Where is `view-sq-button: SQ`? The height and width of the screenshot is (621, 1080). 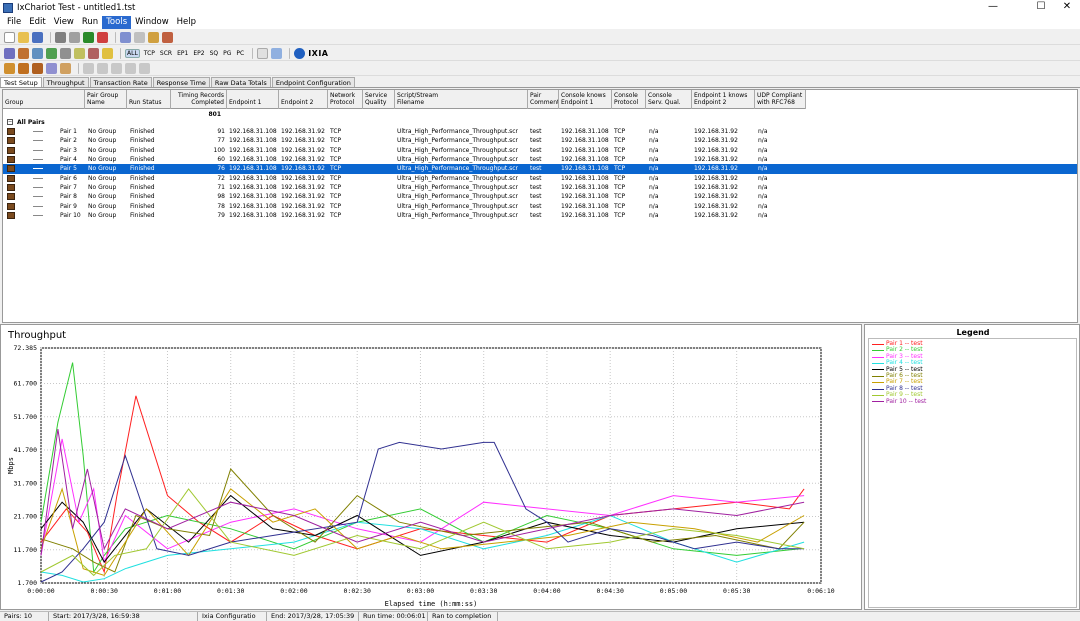
view-sq-button: SQ is located at coordinates (214, 53).